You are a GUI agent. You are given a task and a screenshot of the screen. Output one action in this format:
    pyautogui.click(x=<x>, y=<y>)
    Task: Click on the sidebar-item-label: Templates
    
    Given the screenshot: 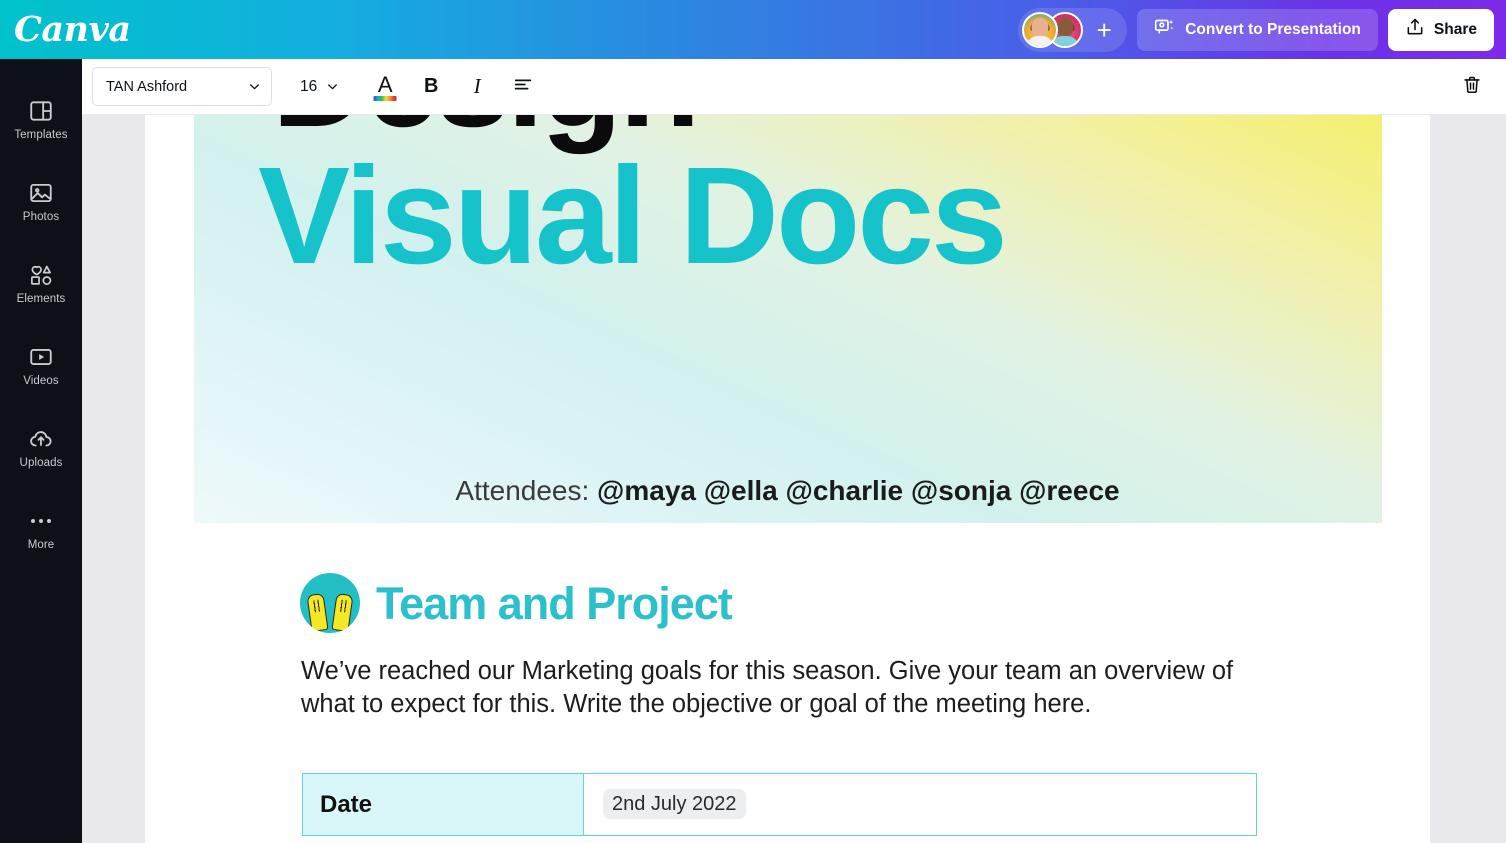 What is the action you would take?
    pyautogui.click(x=41, y=135)
    